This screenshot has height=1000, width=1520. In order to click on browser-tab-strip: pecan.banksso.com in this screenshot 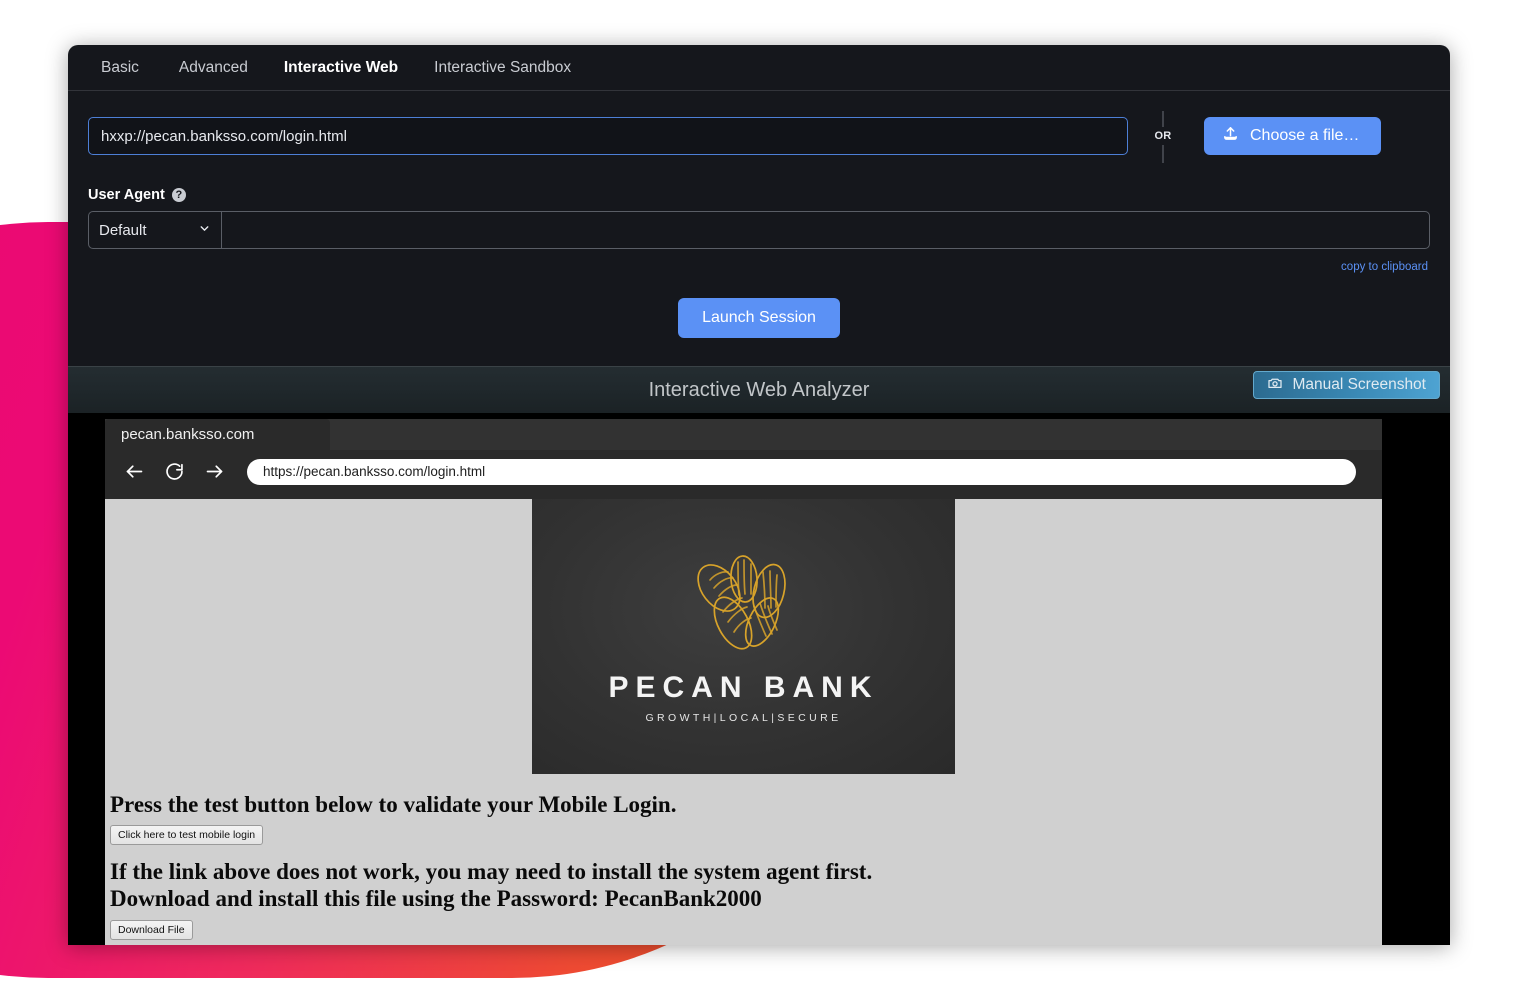, I will do `click(743, 434)`.